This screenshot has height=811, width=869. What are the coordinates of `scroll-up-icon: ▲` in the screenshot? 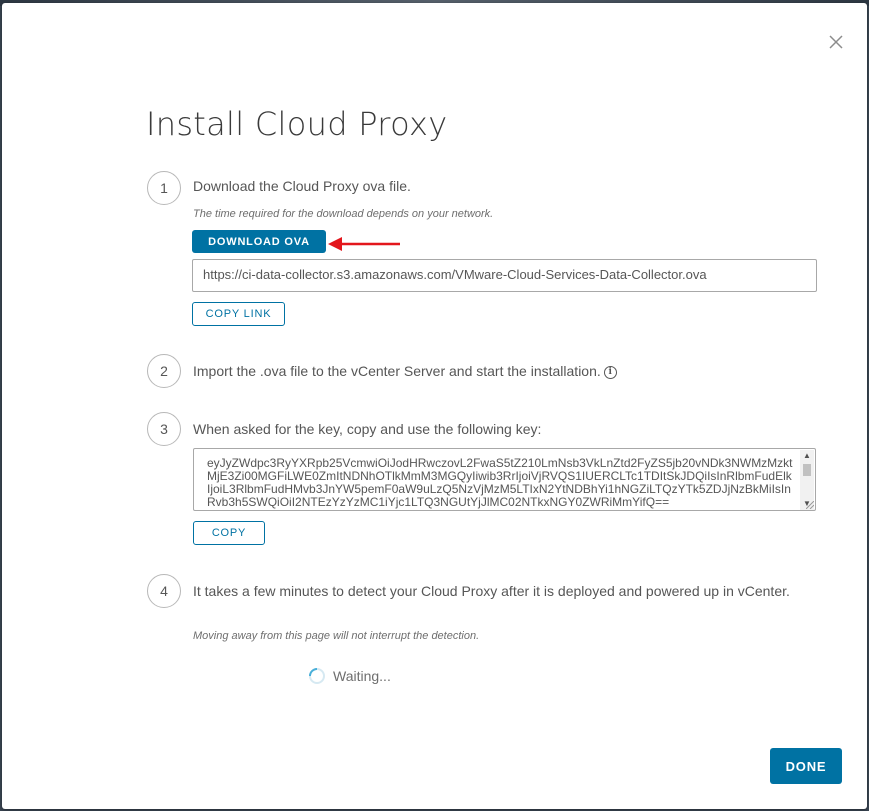 It's located at (807, 456).